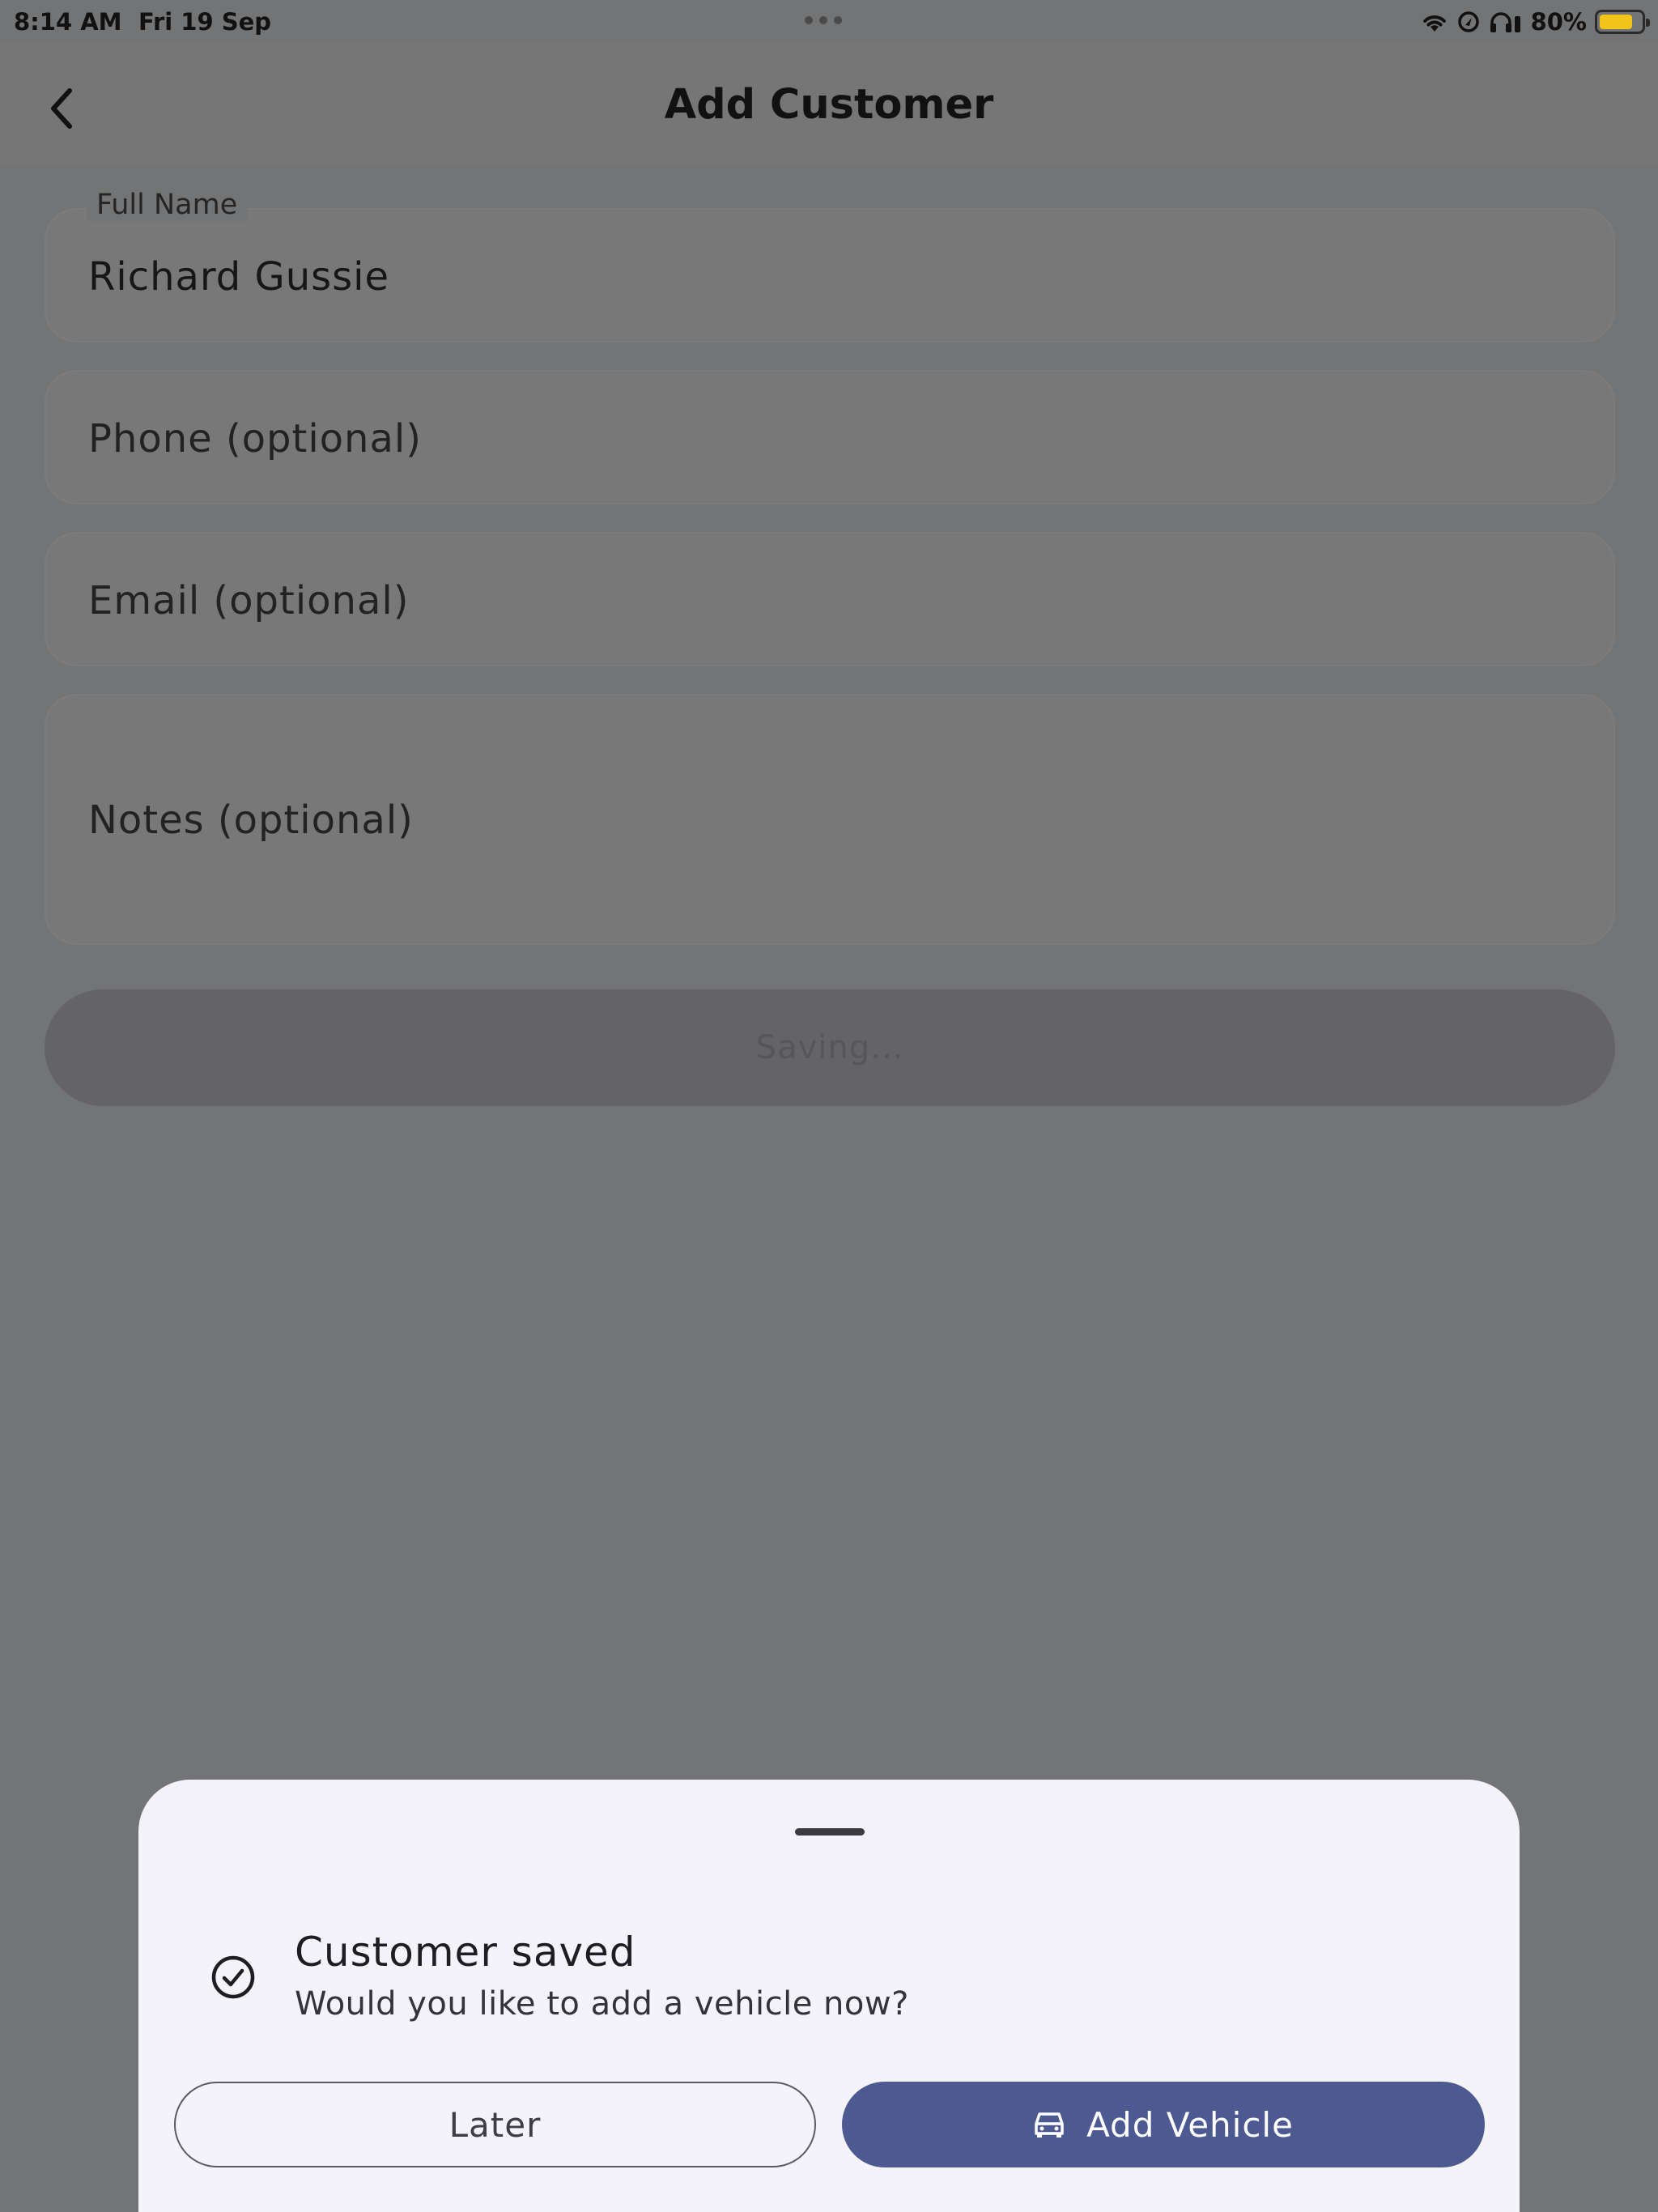 This screenshot has height=2212, width=1658. What do you see at coordinates (255, 439) in the screenshot?
I see `phone-placeholder: Phone (optional)` at bounding box center [255, 439].